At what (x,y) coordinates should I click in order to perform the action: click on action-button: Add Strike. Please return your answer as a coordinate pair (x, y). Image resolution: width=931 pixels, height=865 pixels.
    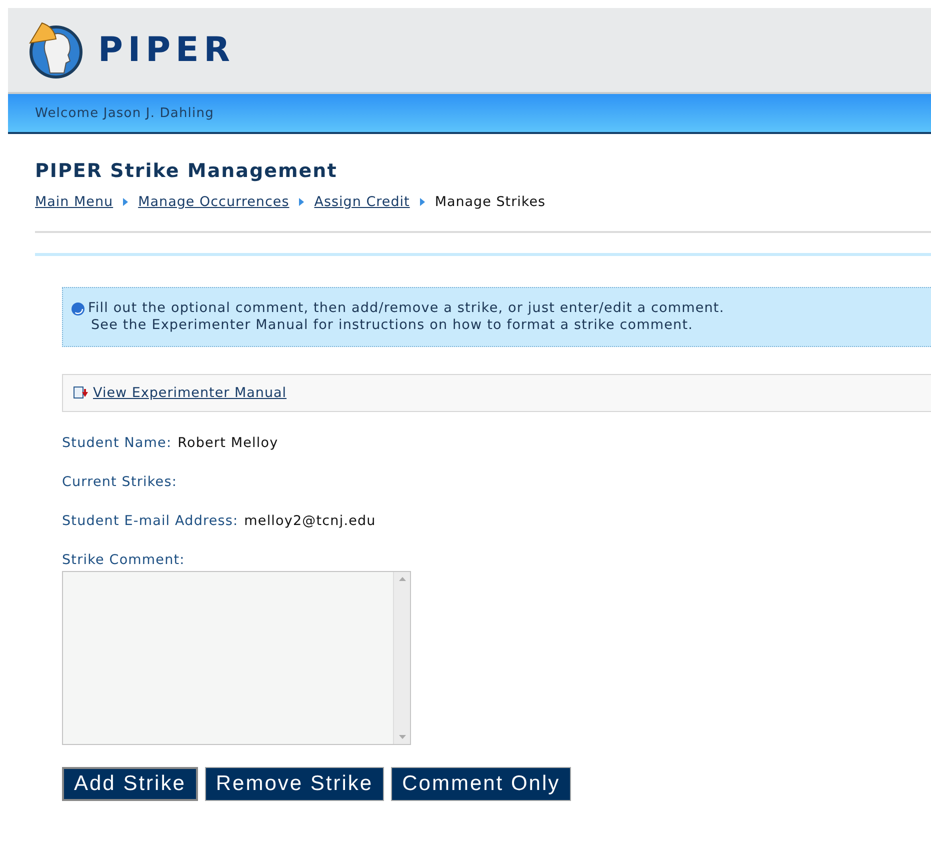
    Looking at the image, I should click on (130, 784).